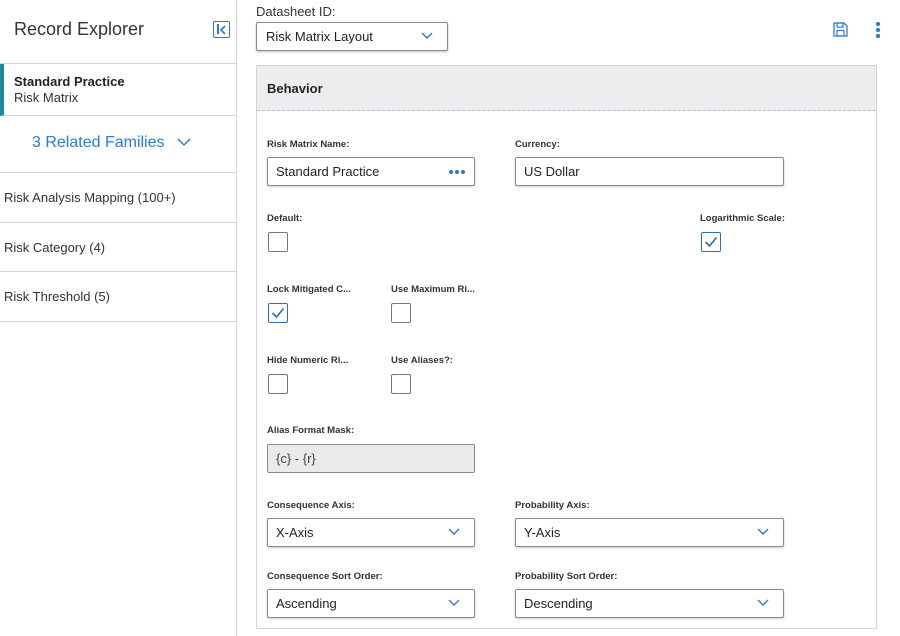  I want to click on hide-numeric-checkbox, so click(278, 384).